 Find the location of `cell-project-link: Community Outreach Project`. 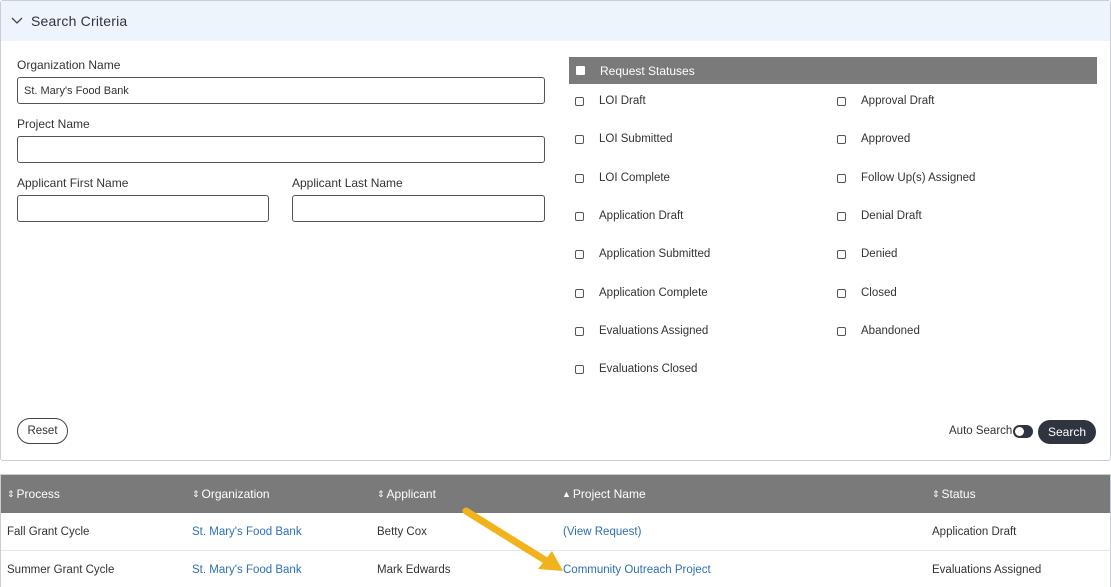

cell-project-link: Community Outreach Project is located at coordinates (637, 569).